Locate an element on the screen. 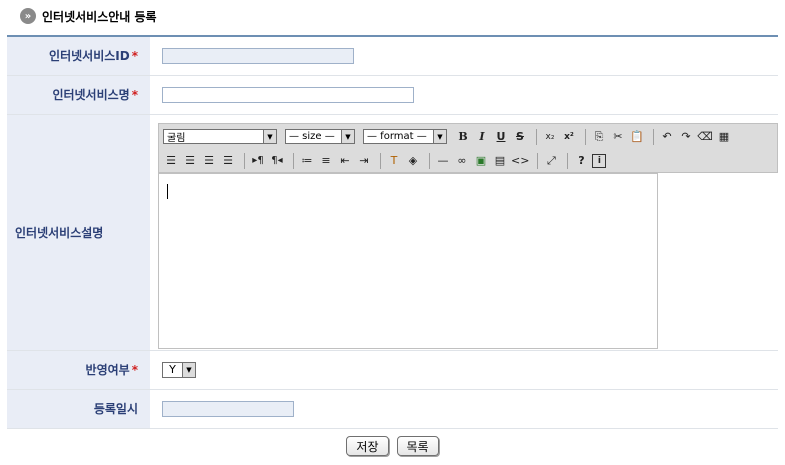 The height and width of the screenshot is (465, 785). subscript-icon: x₂ is located at coordinates (550, 137).